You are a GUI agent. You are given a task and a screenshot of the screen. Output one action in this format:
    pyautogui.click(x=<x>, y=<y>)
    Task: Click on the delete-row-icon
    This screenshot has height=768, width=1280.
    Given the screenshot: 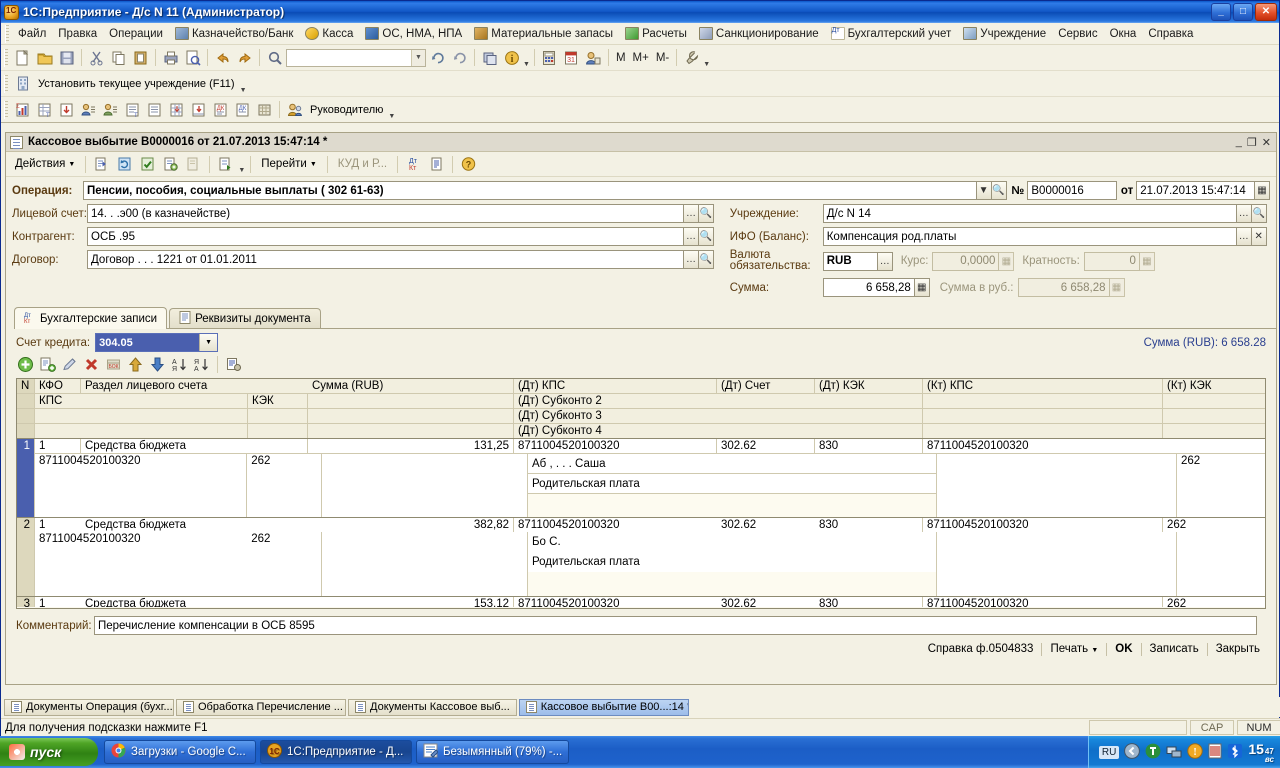 What is the action you would take?
    pyautogui.click(x=91, y=364)
    